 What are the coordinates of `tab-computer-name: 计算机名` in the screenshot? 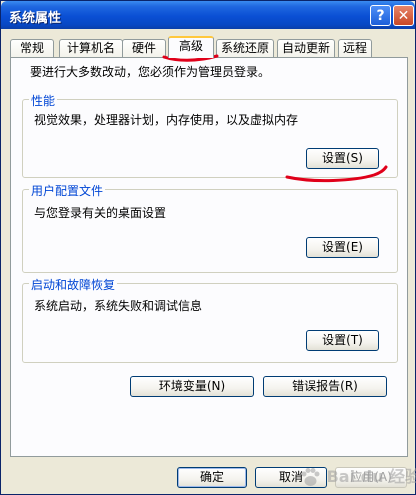 It's located at (91, 48).